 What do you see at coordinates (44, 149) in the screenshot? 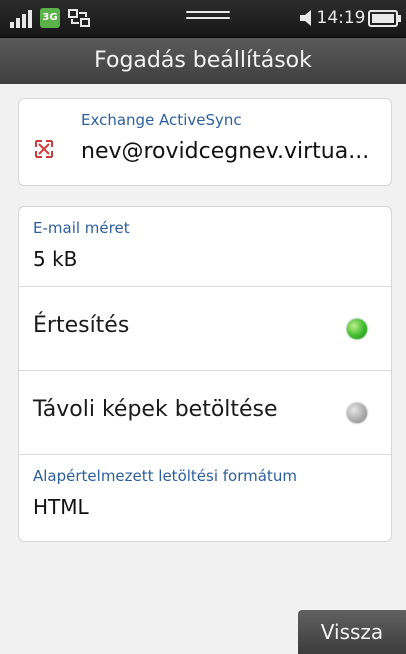
I see `exchange-icon` at bounding box center [44, 149].